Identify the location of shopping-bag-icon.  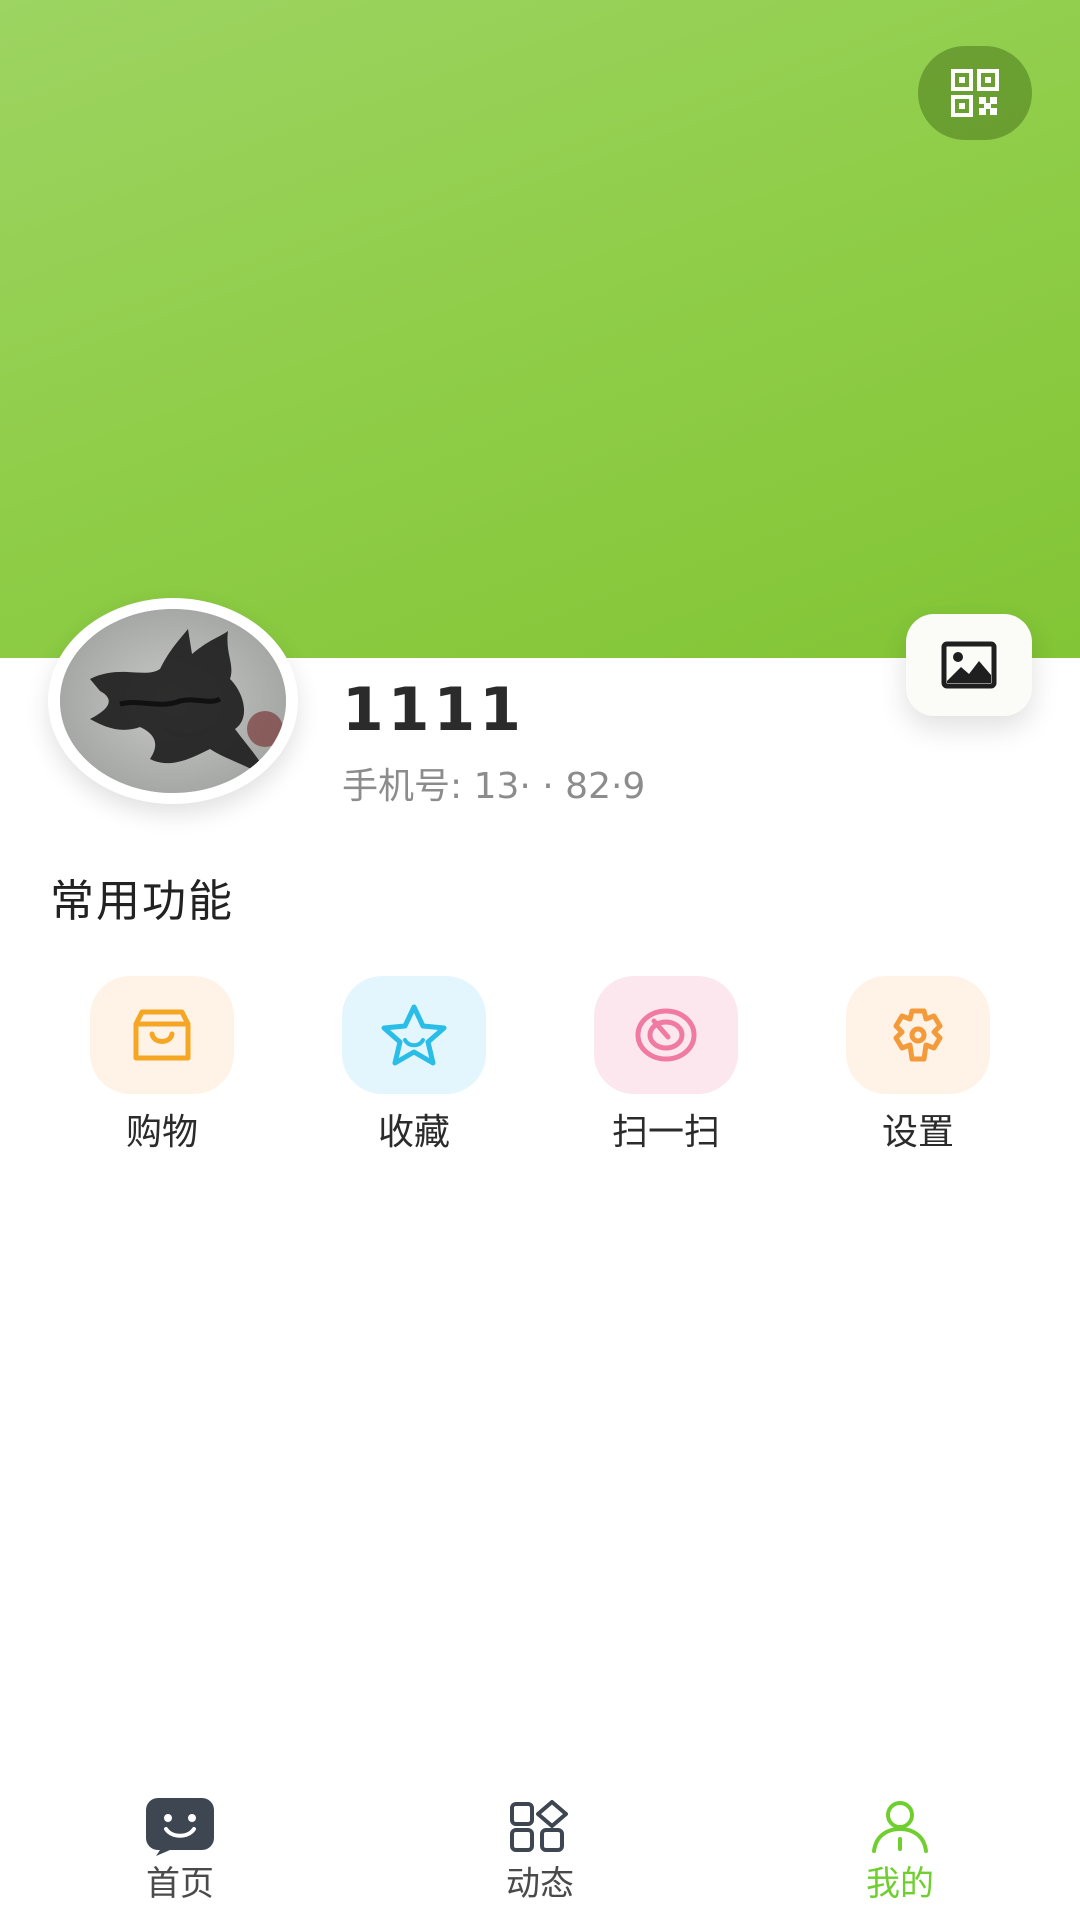
(162, 1035).